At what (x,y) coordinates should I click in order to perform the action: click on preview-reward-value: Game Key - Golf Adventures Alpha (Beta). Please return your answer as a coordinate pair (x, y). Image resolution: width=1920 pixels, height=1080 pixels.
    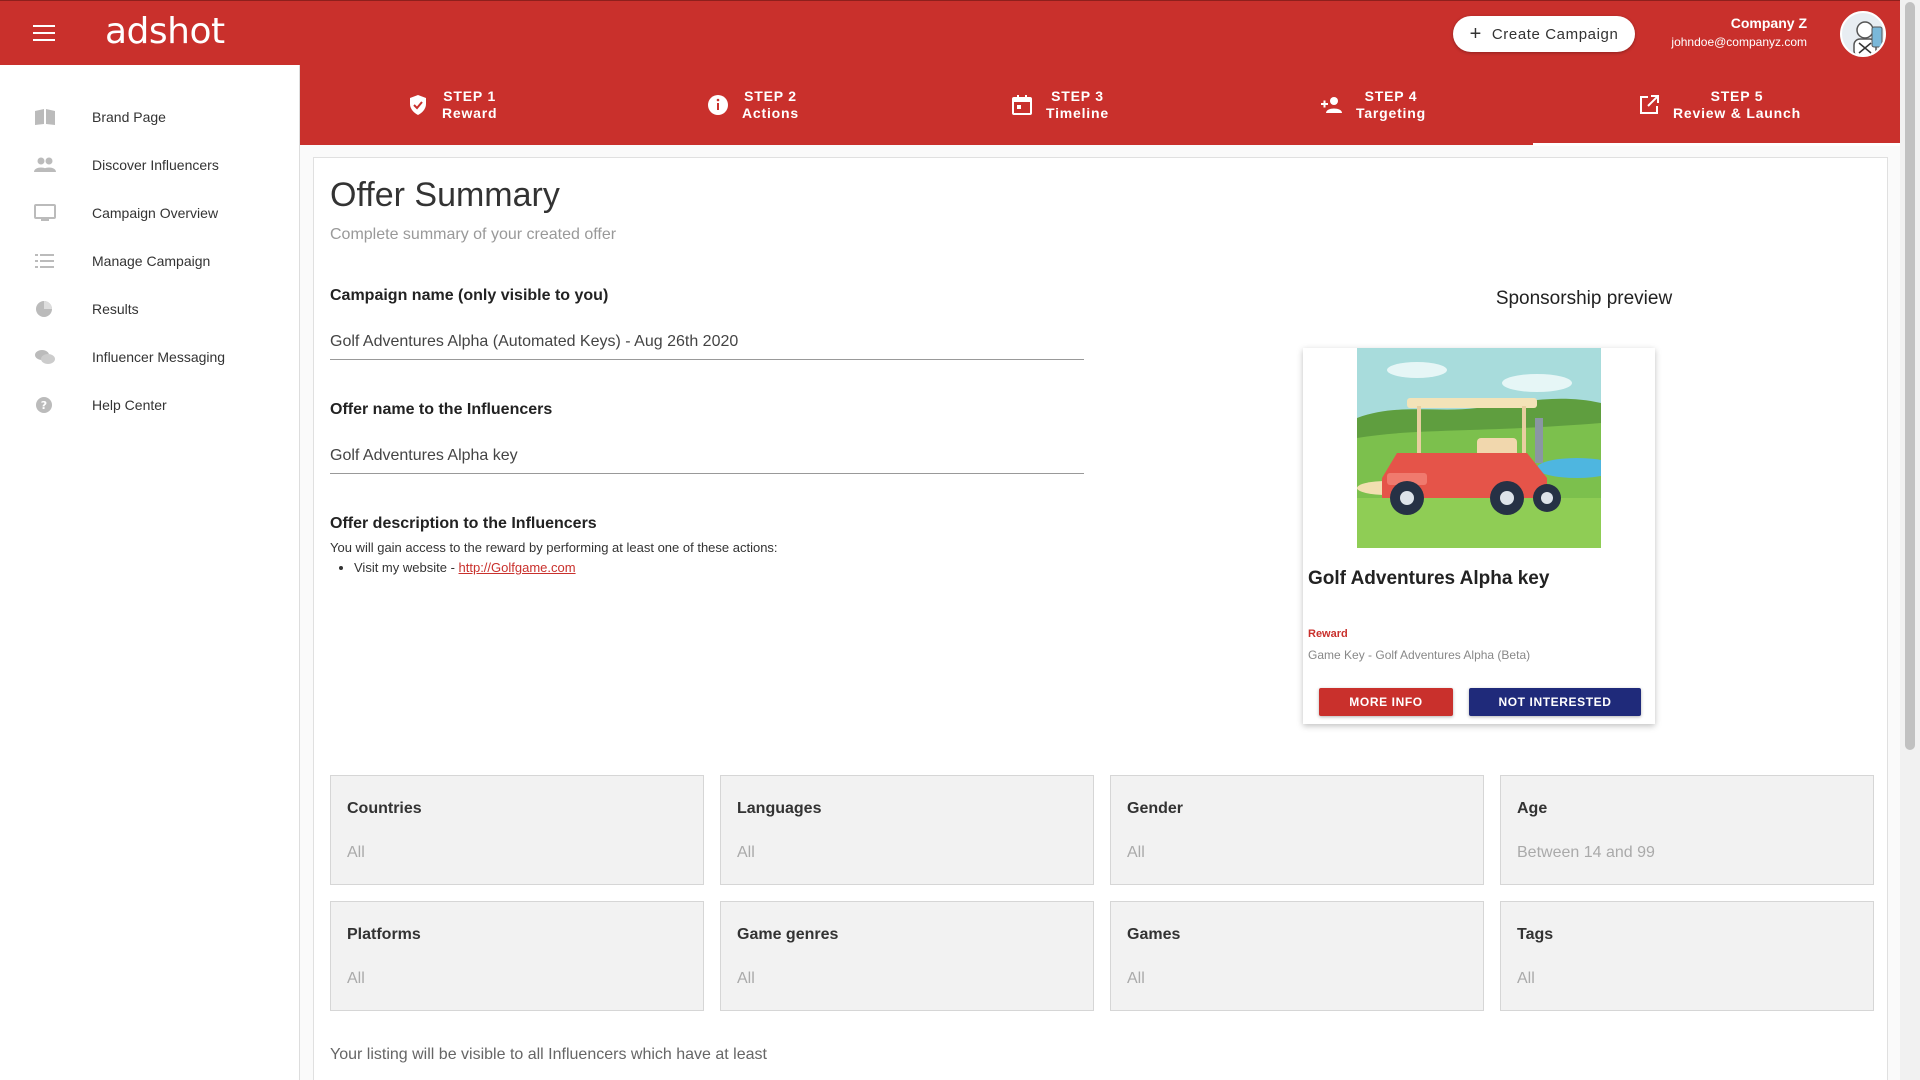
    Looking at the image, I should click on (1419, 655).